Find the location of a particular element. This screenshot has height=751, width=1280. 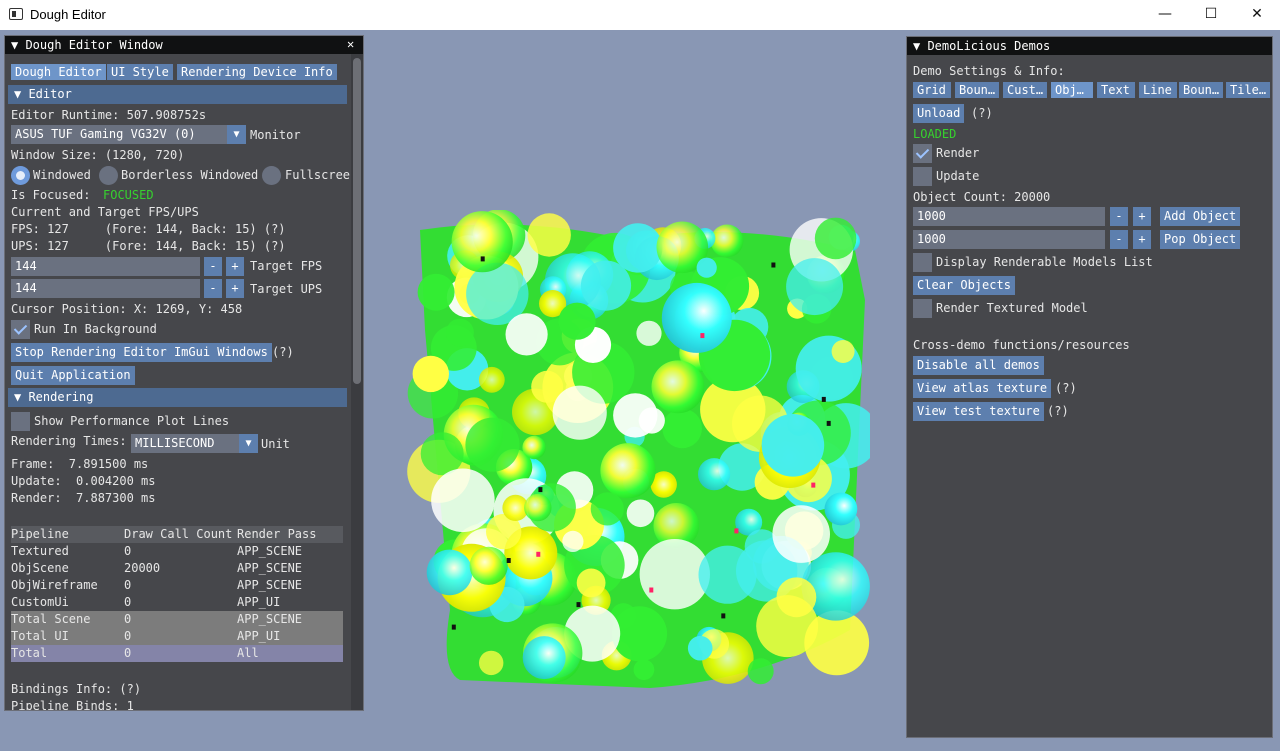

show-perf-checkbox is located at coordinates (20, 421).